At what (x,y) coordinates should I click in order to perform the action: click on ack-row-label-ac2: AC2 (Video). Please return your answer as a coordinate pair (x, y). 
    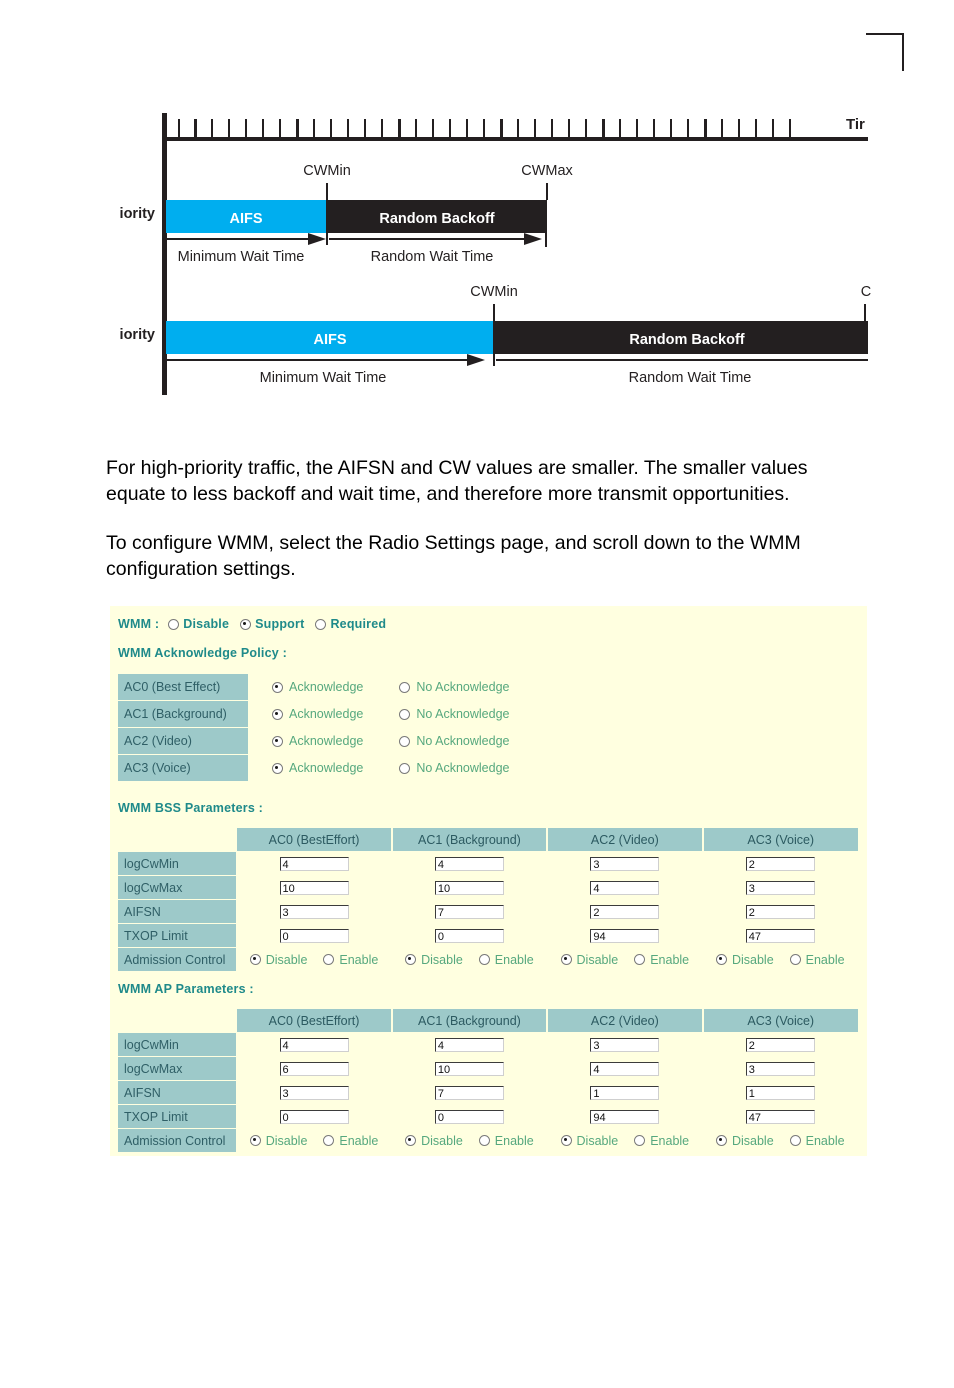
    Looking at the image, I should click on (183, 741).